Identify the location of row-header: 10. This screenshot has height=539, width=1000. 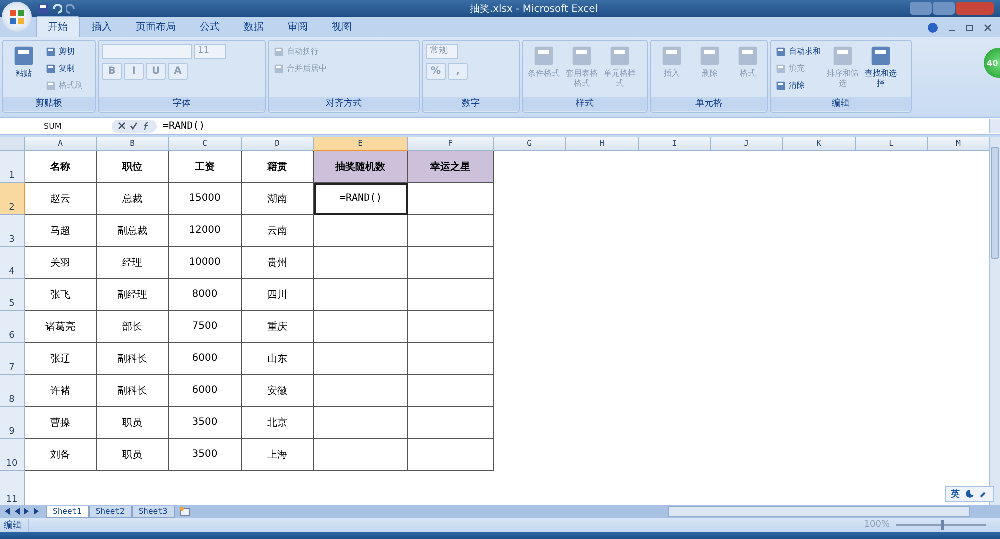
(12, 455).